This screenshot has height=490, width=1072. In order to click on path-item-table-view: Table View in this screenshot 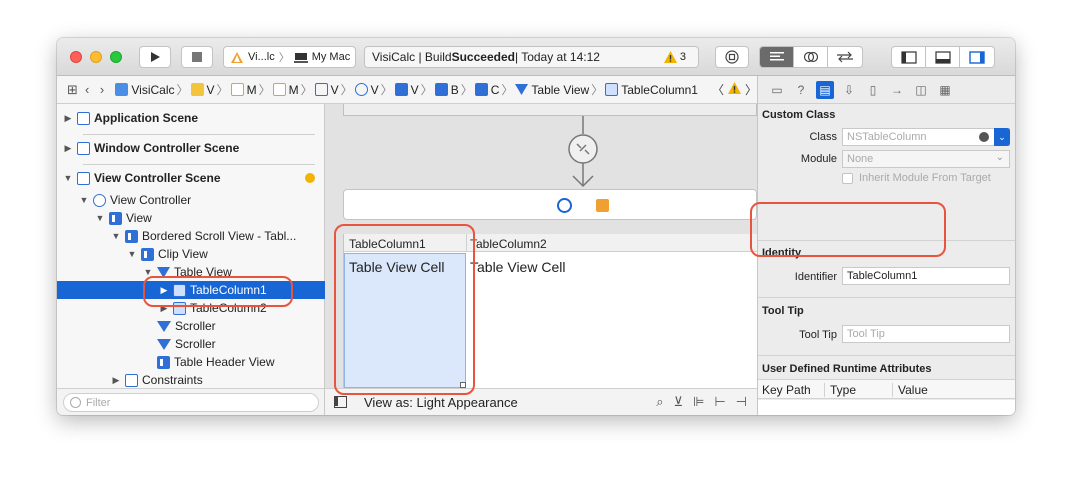, I will do `click(552, 90)`.